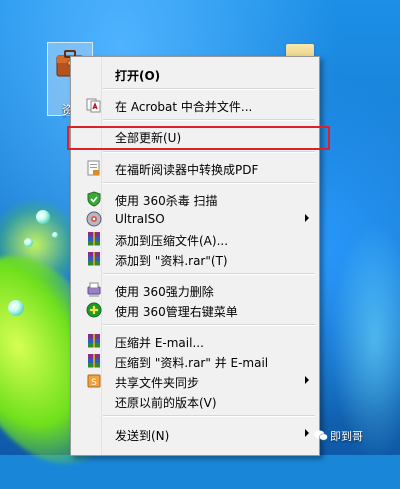 Image resolution: width=400 pixels, height=489 pixels. What do you see at coordinates (171, 261) in the screenshot?
I see `menu-item-label: 添加到 "资料.rar"(T)` at bounding box center [171, 261].